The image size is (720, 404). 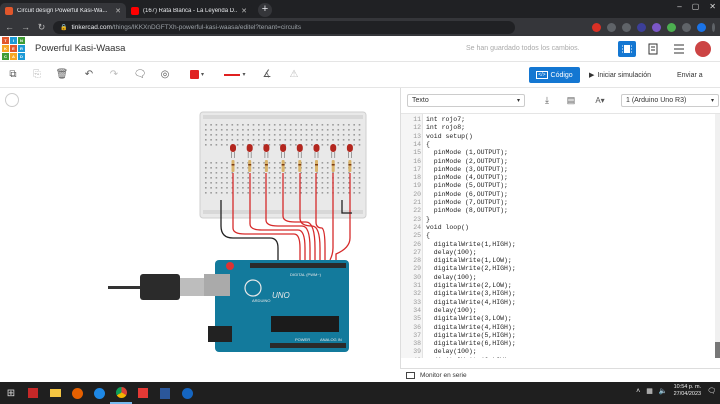 I want to click on font-size-icon: A▾, so click(x=600, y=100).